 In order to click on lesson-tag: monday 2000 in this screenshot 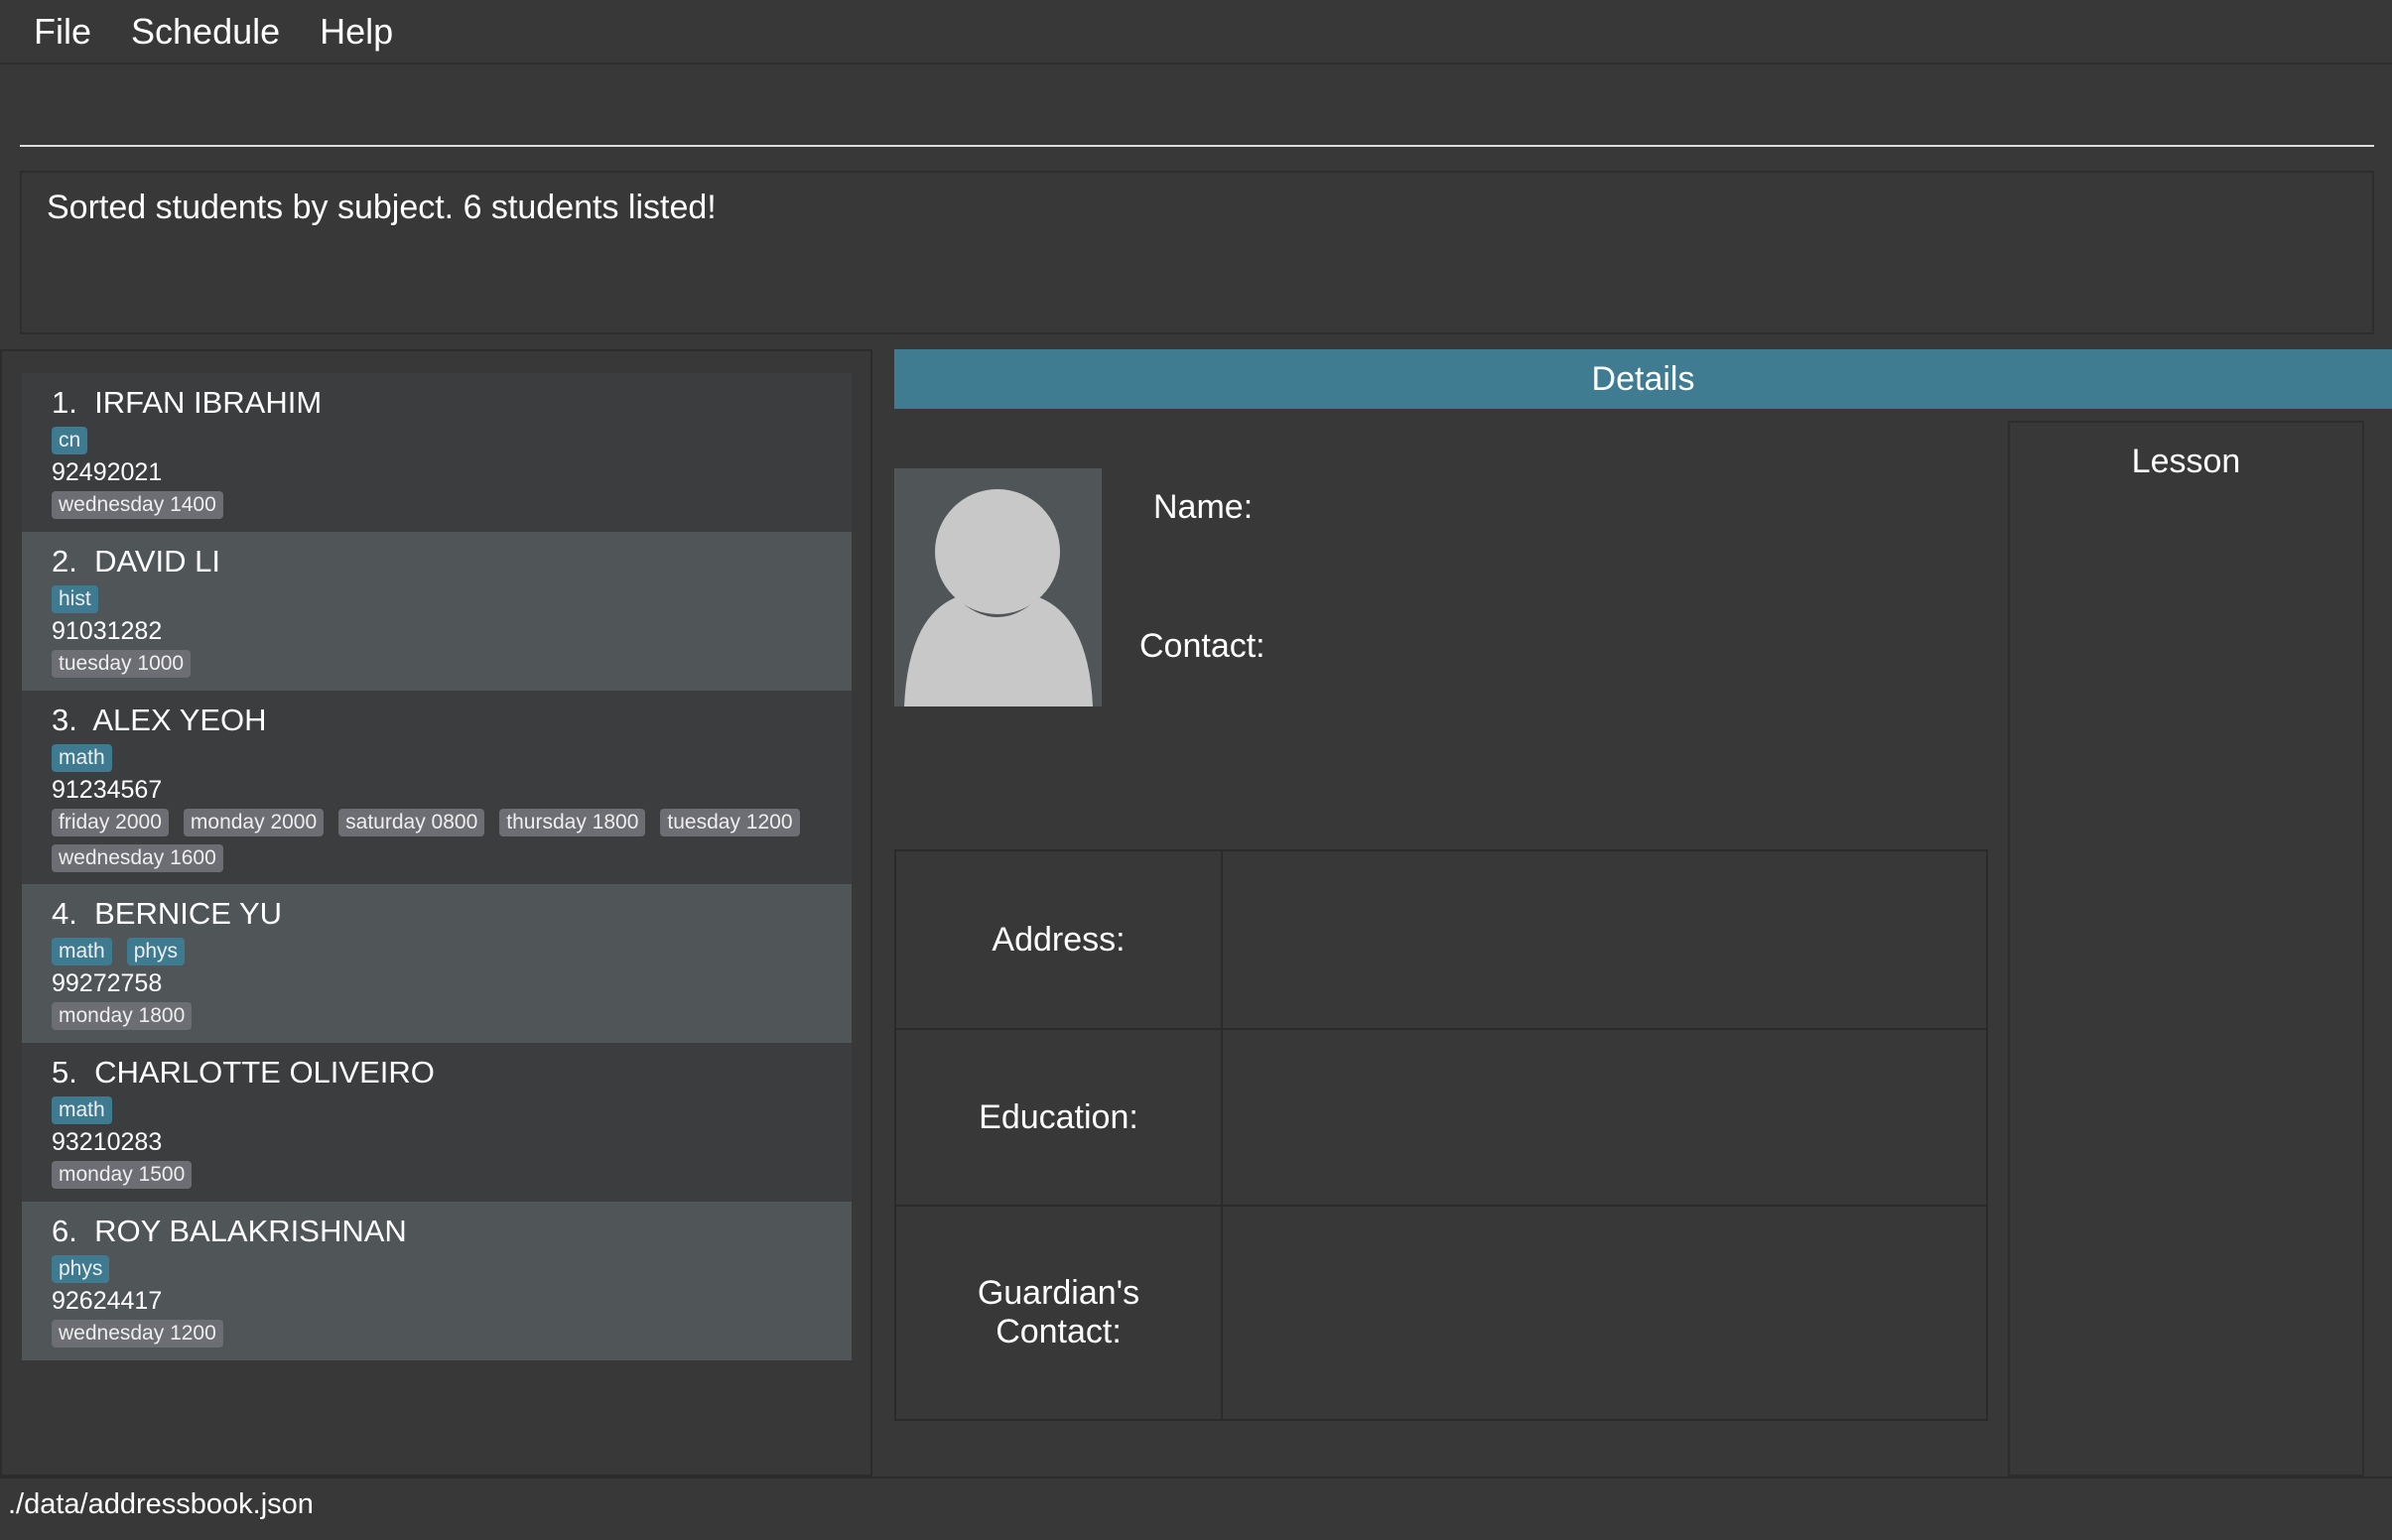, I will do `click(254, 822)`.